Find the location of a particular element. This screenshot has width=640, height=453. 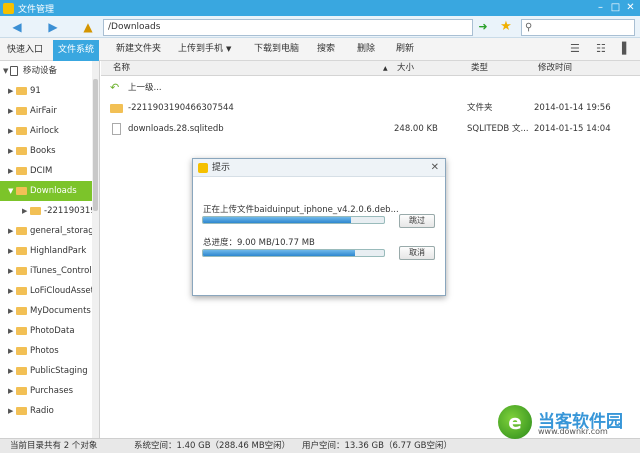

detail-view-icon: ☷ is located at coordinates (602, 49).